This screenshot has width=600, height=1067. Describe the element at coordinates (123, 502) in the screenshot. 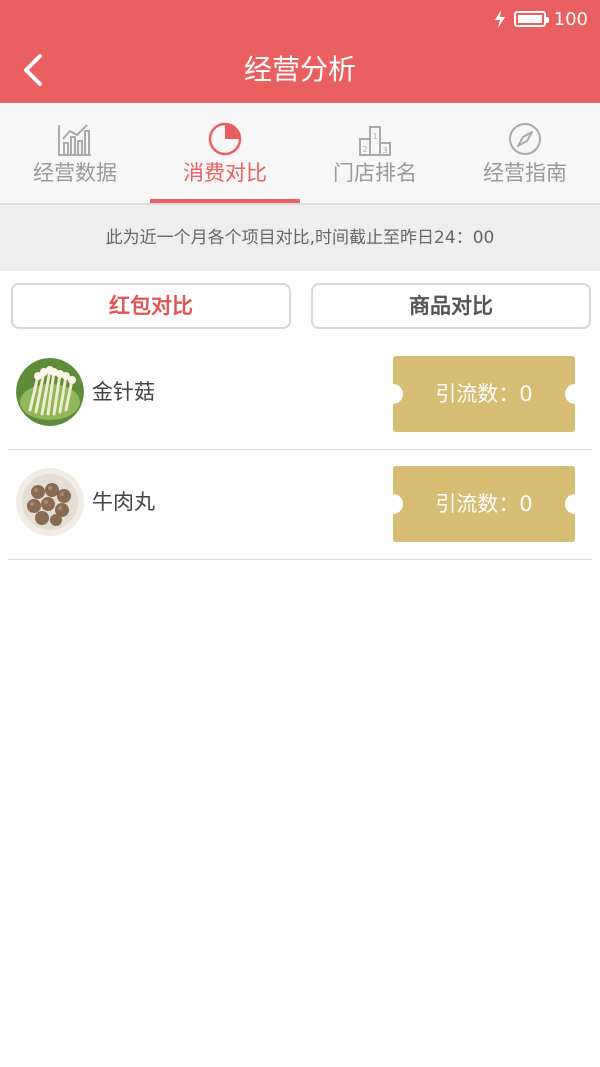

I see `item-name: 牛肉丸` at that location.